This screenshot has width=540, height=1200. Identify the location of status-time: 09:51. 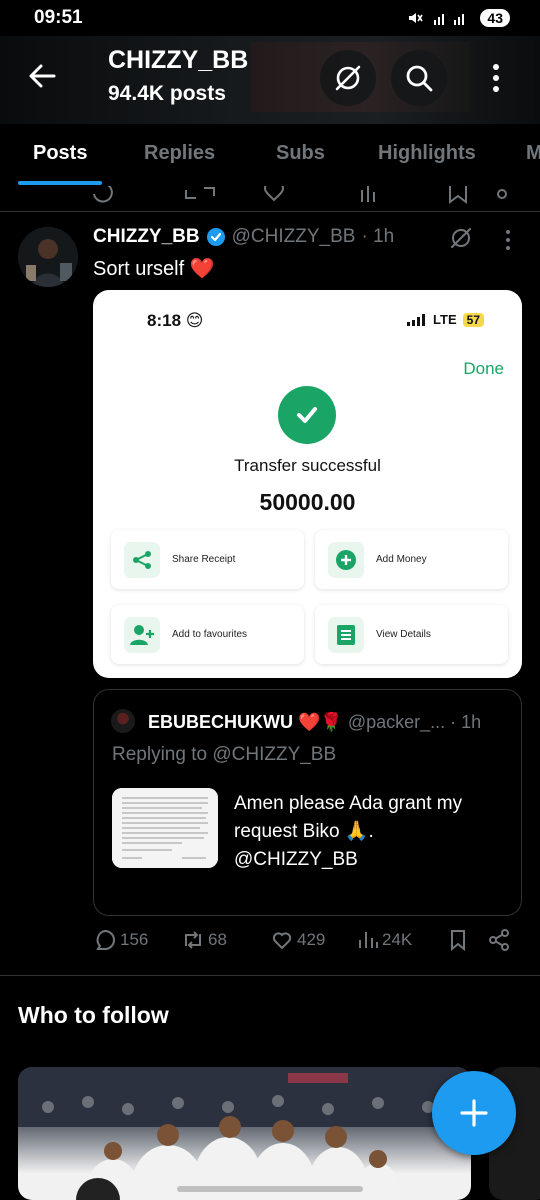
(58, 17).